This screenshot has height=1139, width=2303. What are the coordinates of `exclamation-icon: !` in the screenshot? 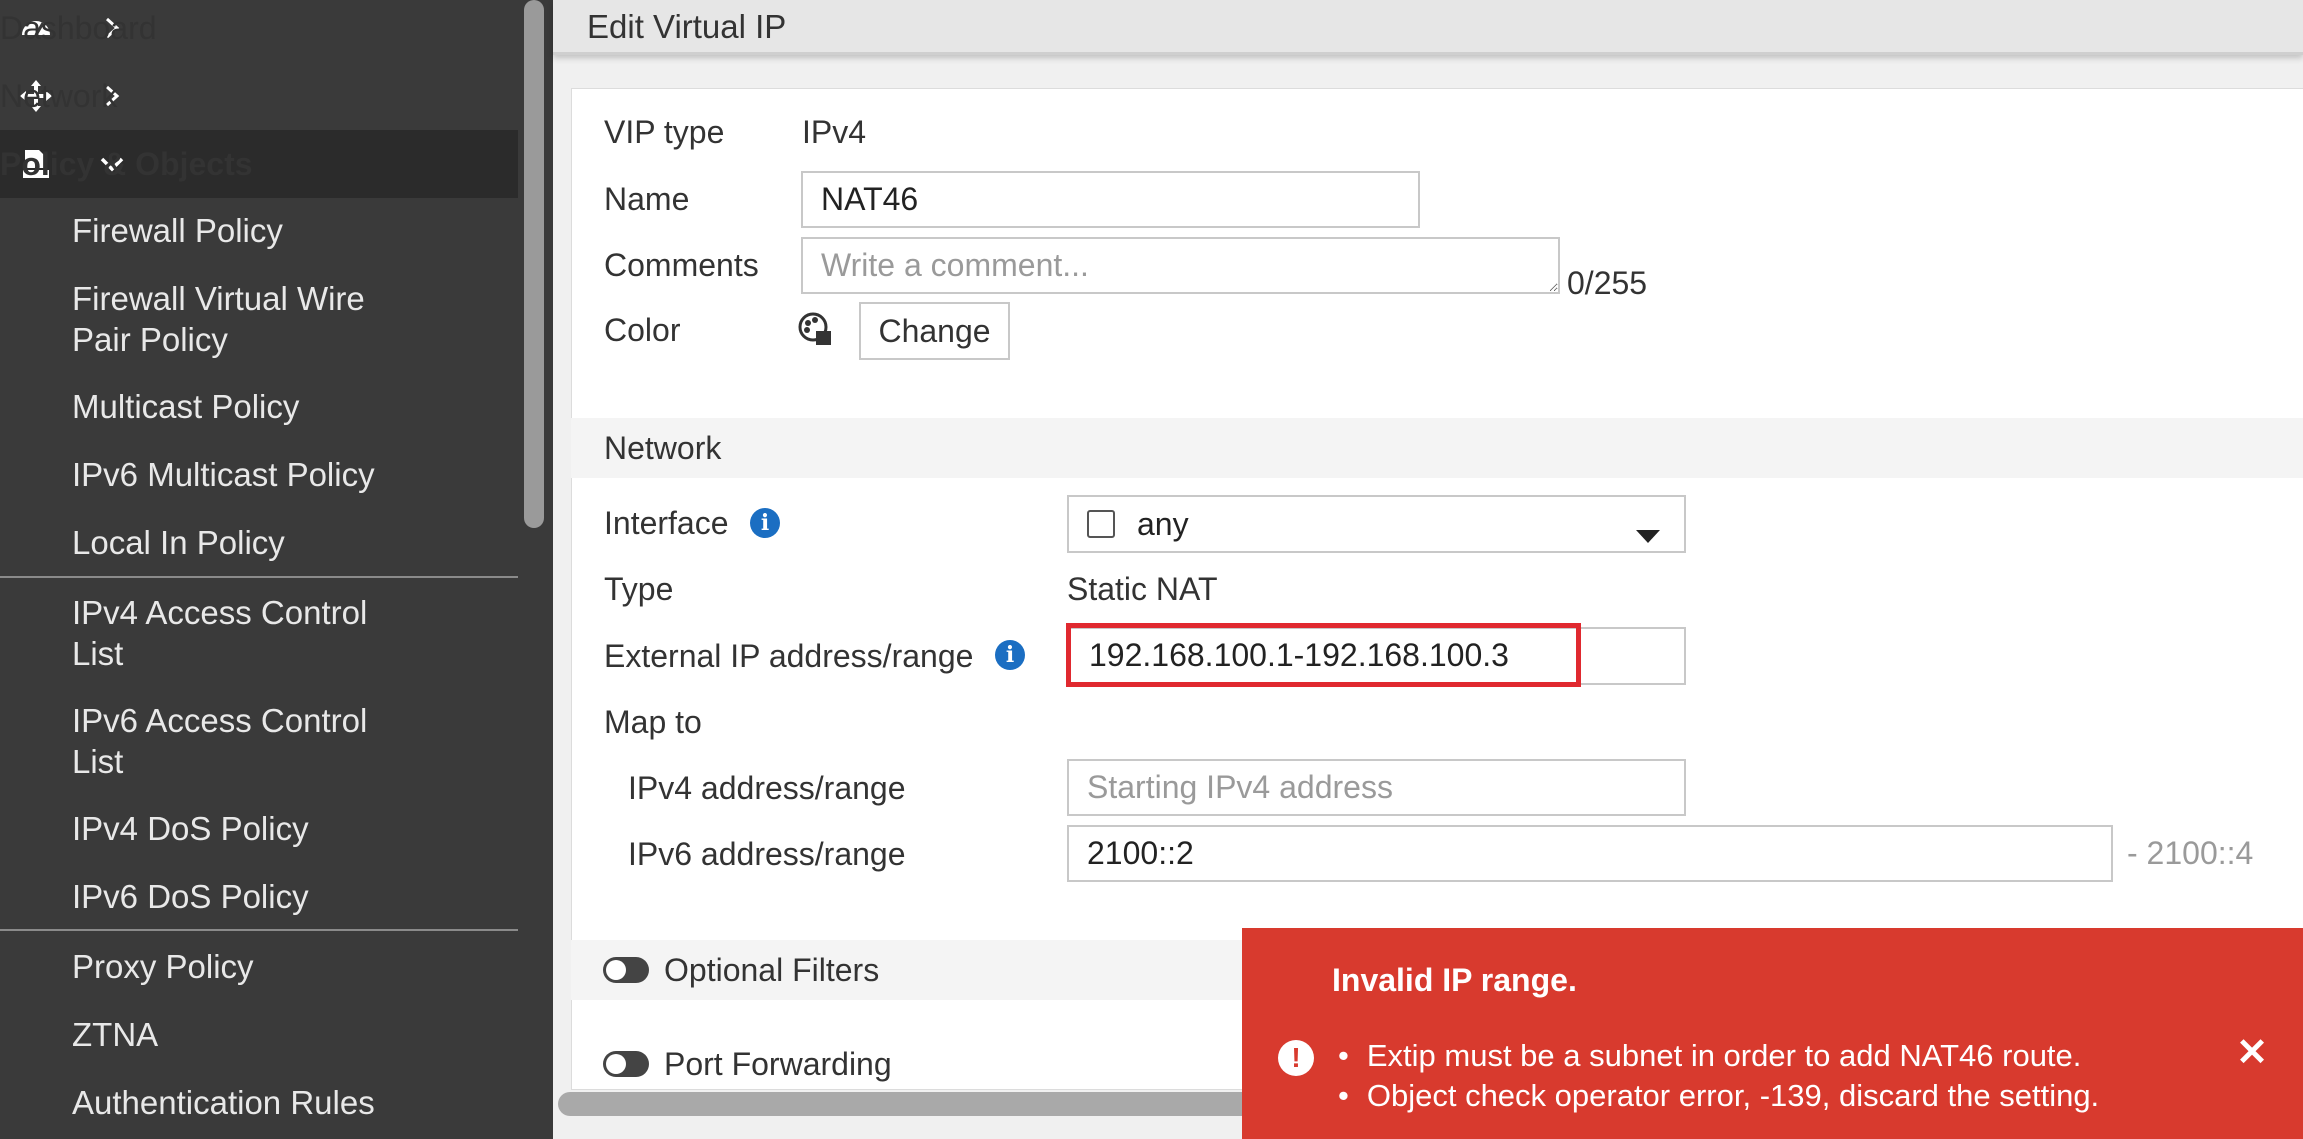 It's located at (1296, 1058).